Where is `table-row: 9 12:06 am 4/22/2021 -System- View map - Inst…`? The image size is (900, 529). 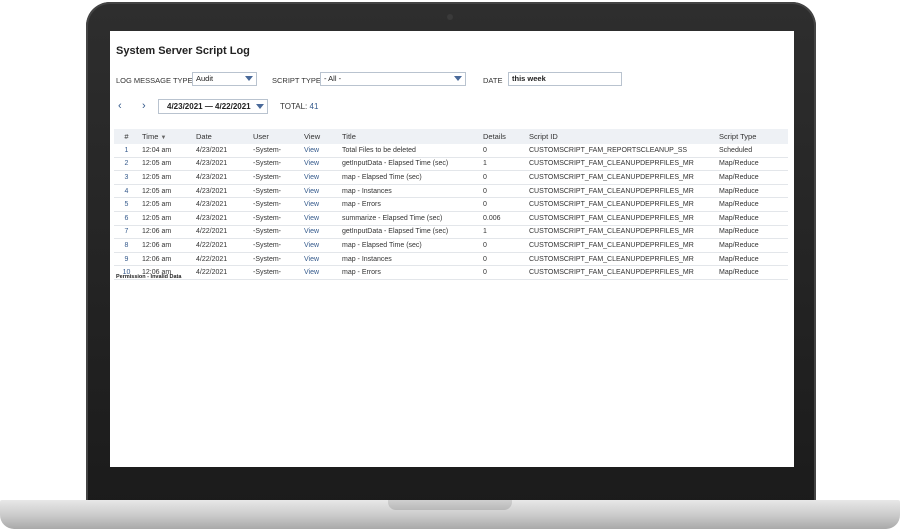 table-row: 9 12:06 am 4/22/2021 -System- View map - Inst… is located at coordinates (451, 259).